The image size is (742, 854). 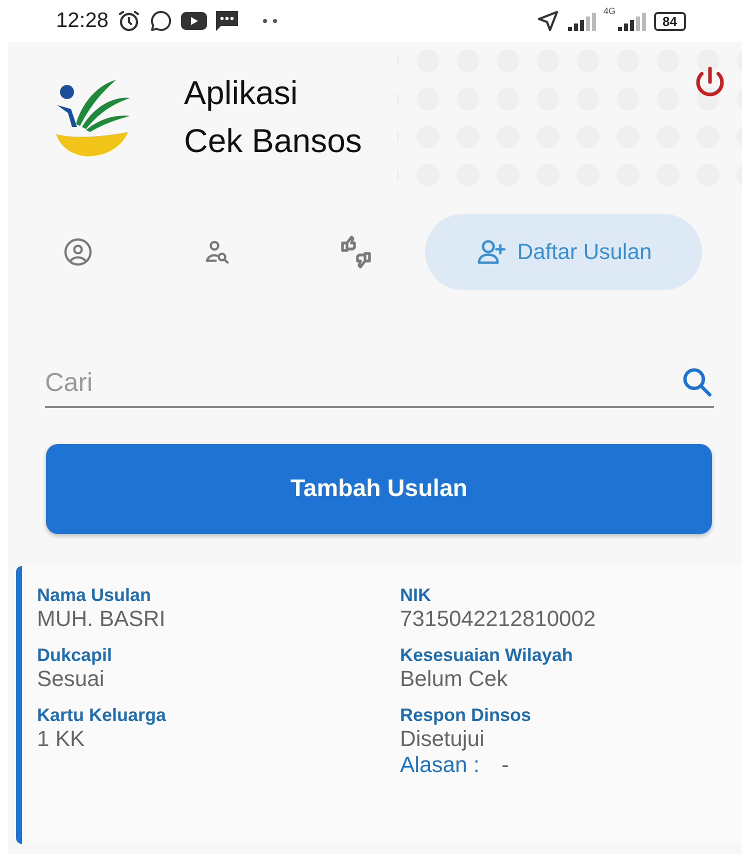 I want to click on message-icon, so click(x=226, y=21).